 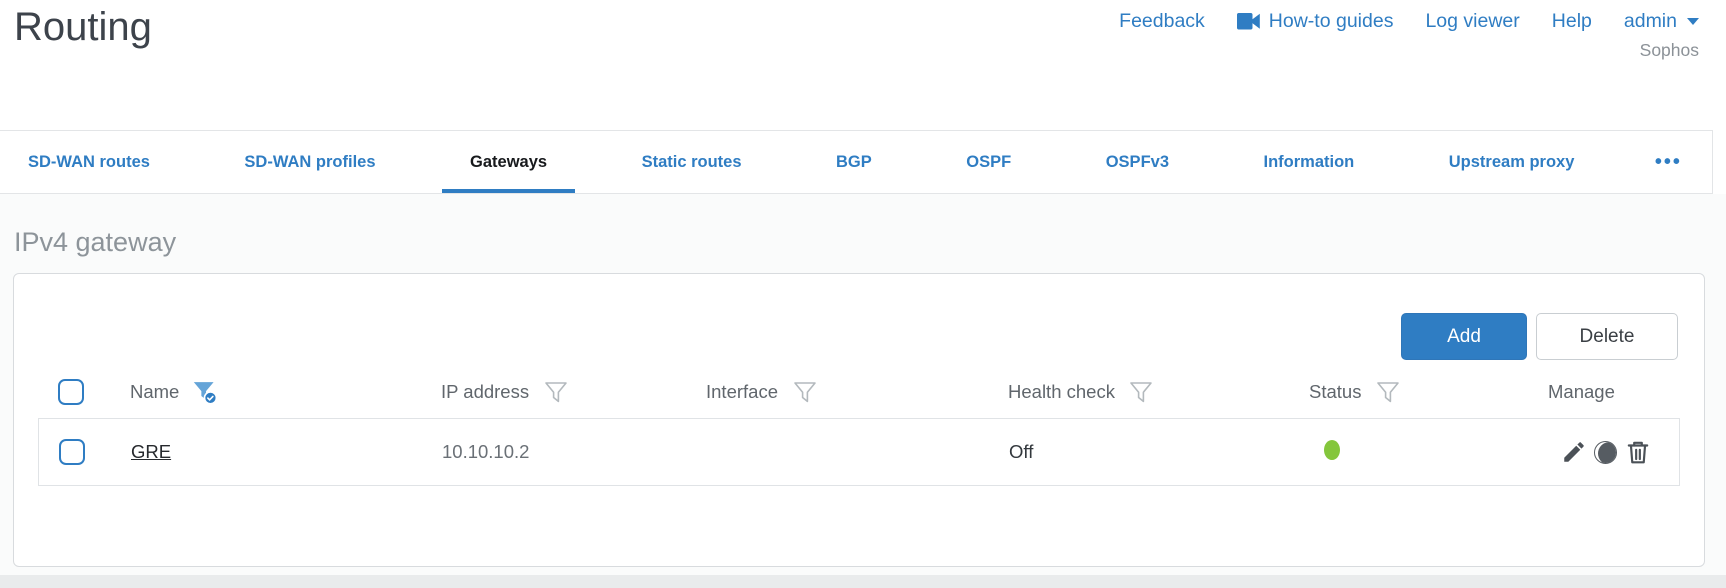 What do you see at coordinates (509, 162) in the screenshot?
I see `tab-gateways: Gateways` at bounding box center [509, 162].